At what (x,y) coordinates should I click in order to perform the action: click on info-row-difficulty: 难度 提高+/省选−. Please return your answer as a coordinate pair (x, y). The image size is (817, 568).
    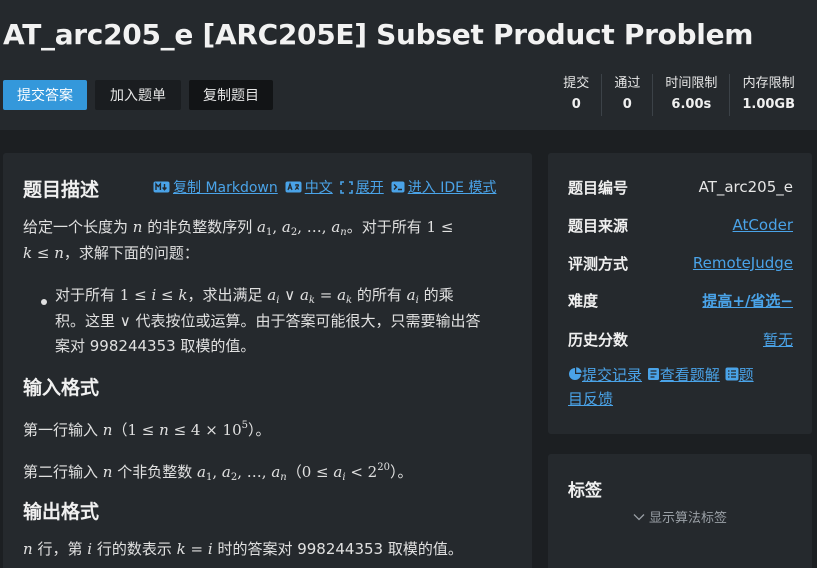
    Looking at the image, I should click on (680, 300).